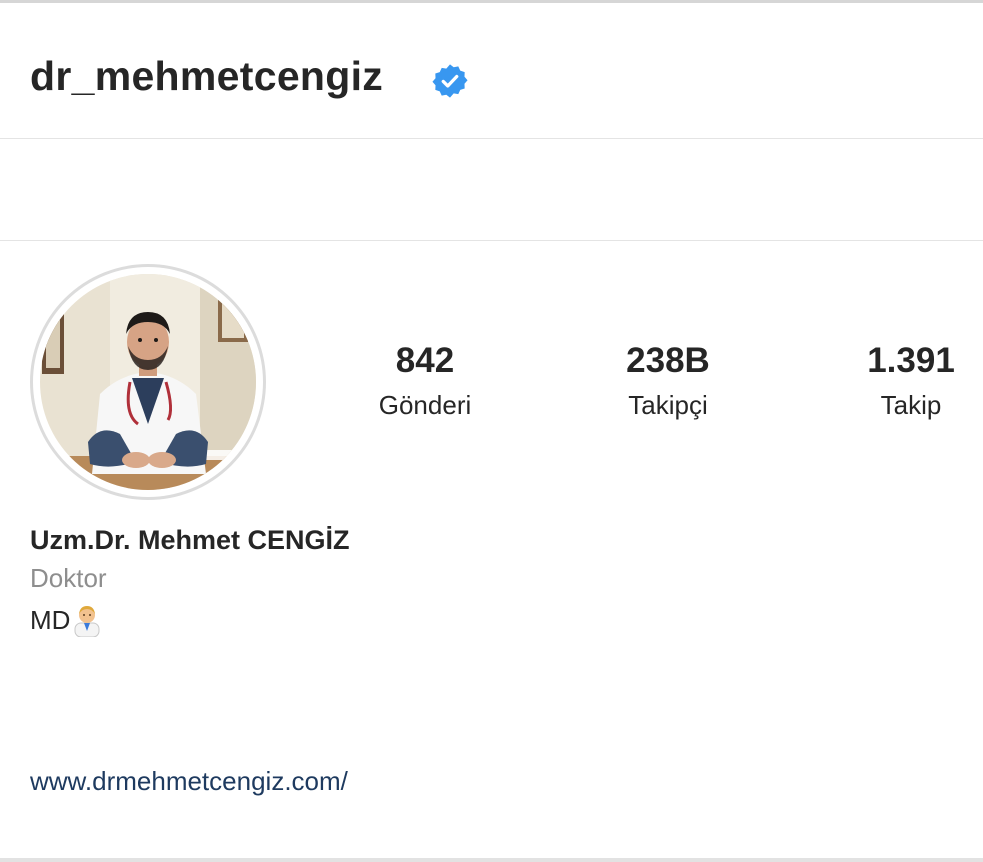  Describe the element at coordinates (50, 620) in the screenshot. I see `bio-text: MD` at that location.